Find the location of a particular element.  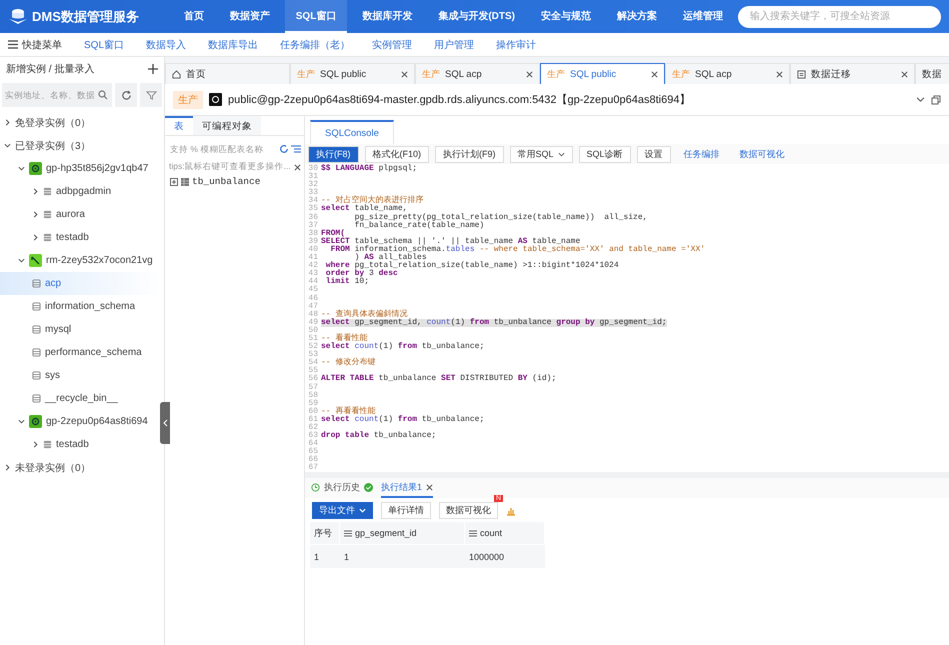

quick-link: 任务编排（老） is located at coordinates (315, 45).